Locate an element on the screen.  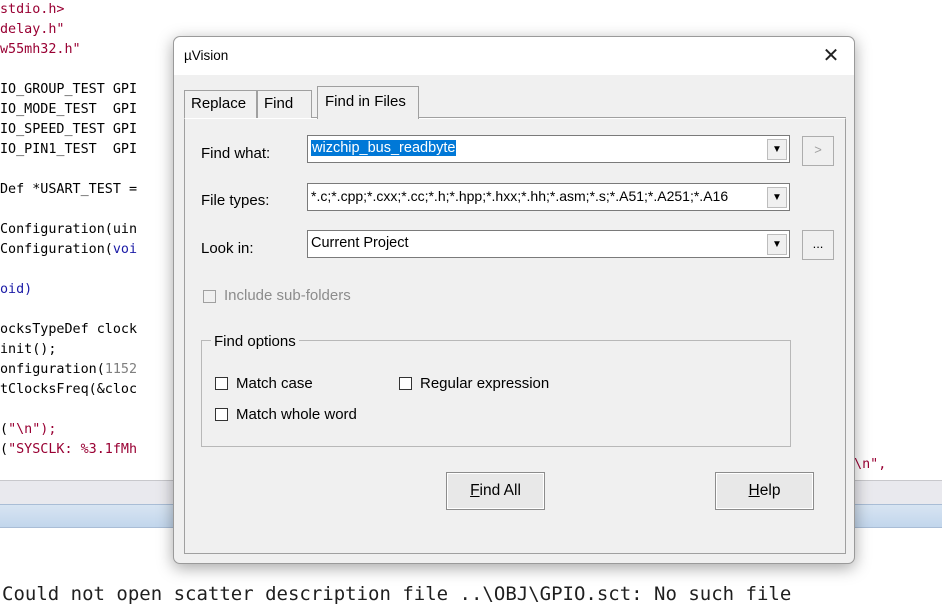
look-in-combobox: Current Project ▼ is located at coordinates (548, 244).